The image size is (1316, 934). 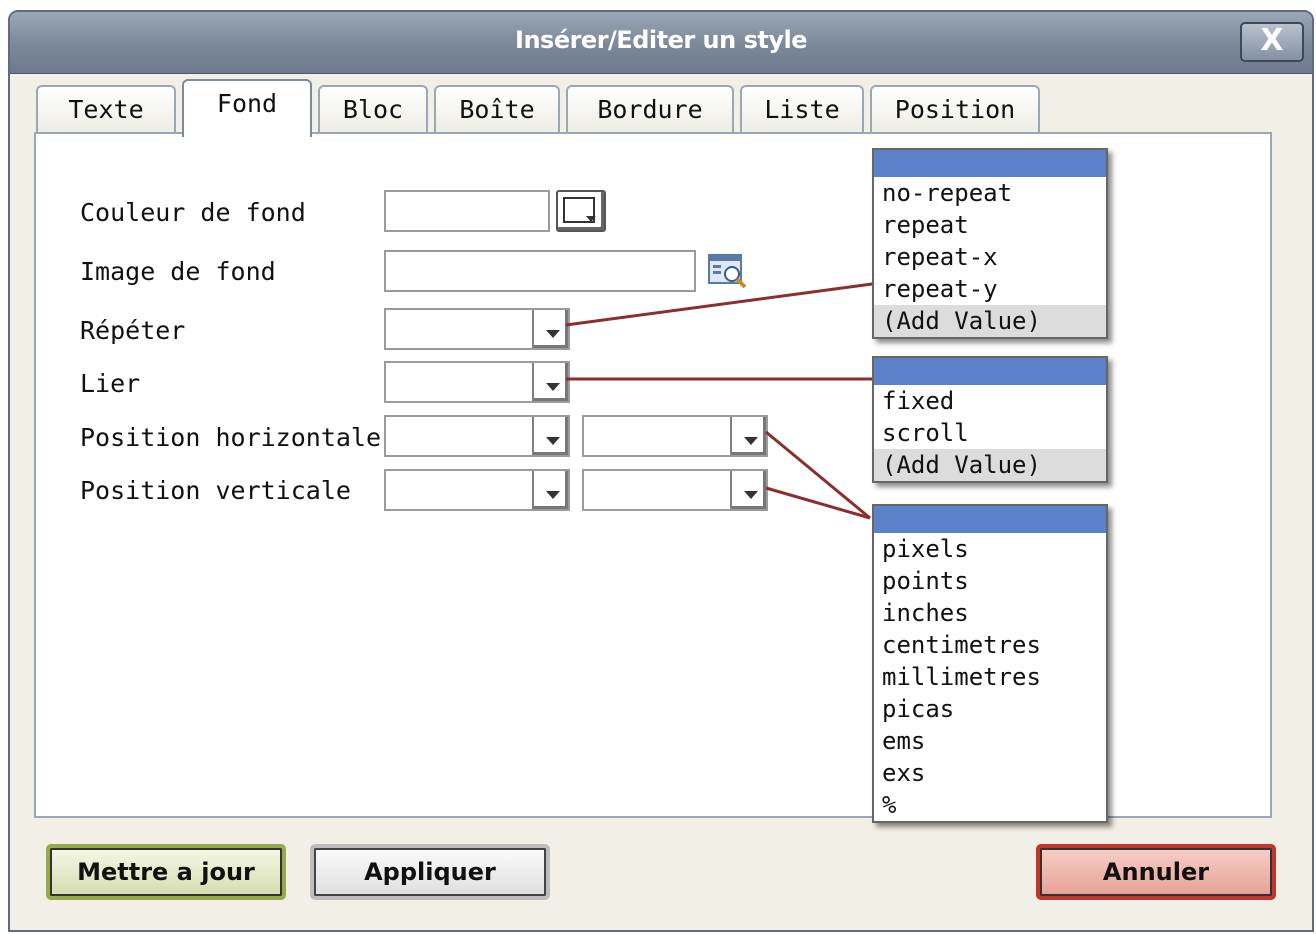 What do you see at coordinates (477, 329) in the screenshot?
I see `repeat-select` at bounding box center [477, 329].